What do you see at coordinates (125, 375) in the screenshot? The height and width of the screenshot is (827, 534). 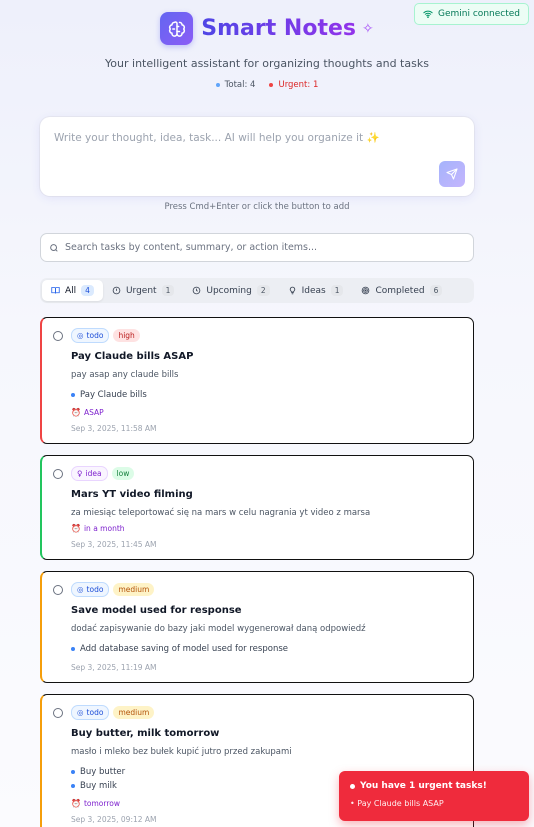 I see `task-description: pay asap any claude bills` at bounding box center [125, 375].